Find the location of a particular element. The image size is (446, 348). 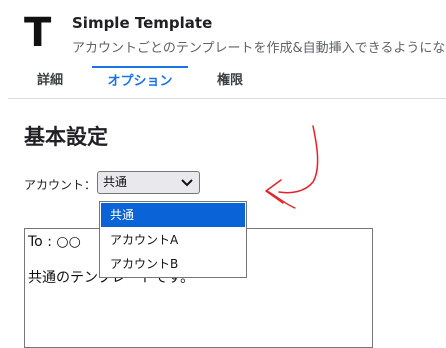

tab-permissions: 権限 is located at coordinates (230, 81).